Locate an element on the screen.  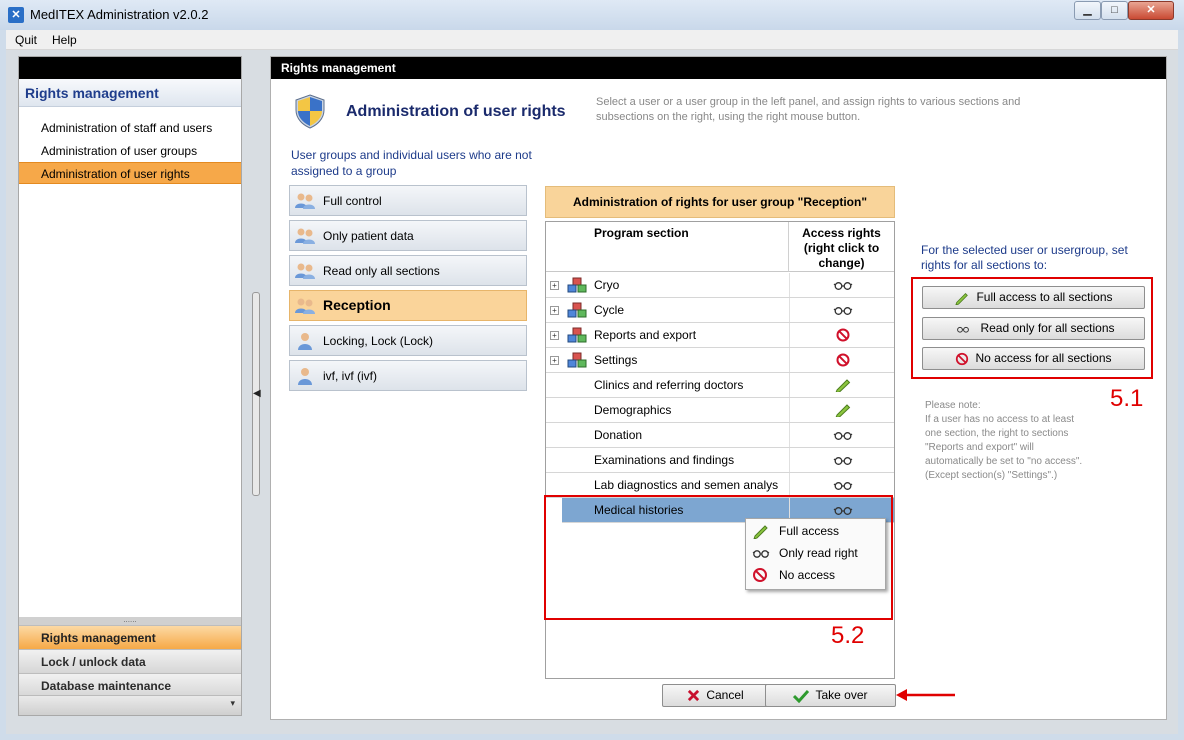
annotation-label-5-1: 5.1 is located at coordinates (1127, 398).